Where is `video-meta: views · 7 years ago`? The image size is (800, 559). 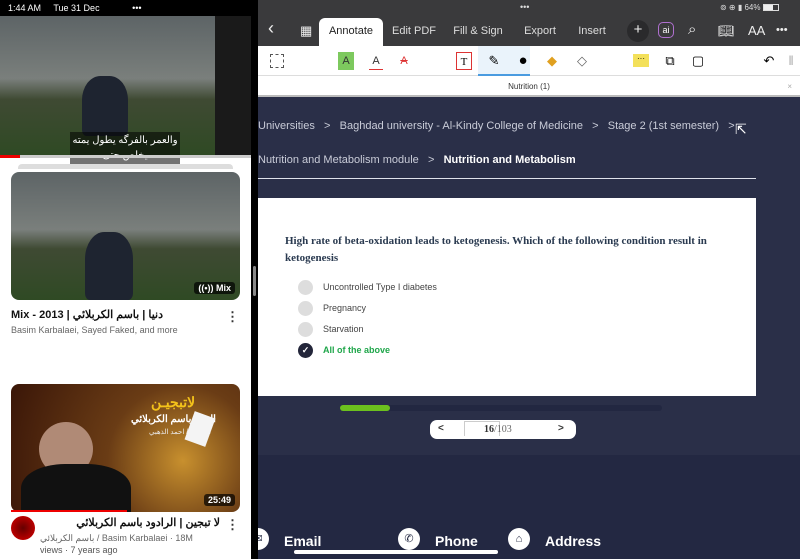 video-meta: views · 7 years ago is located at coordinates (79, 550).